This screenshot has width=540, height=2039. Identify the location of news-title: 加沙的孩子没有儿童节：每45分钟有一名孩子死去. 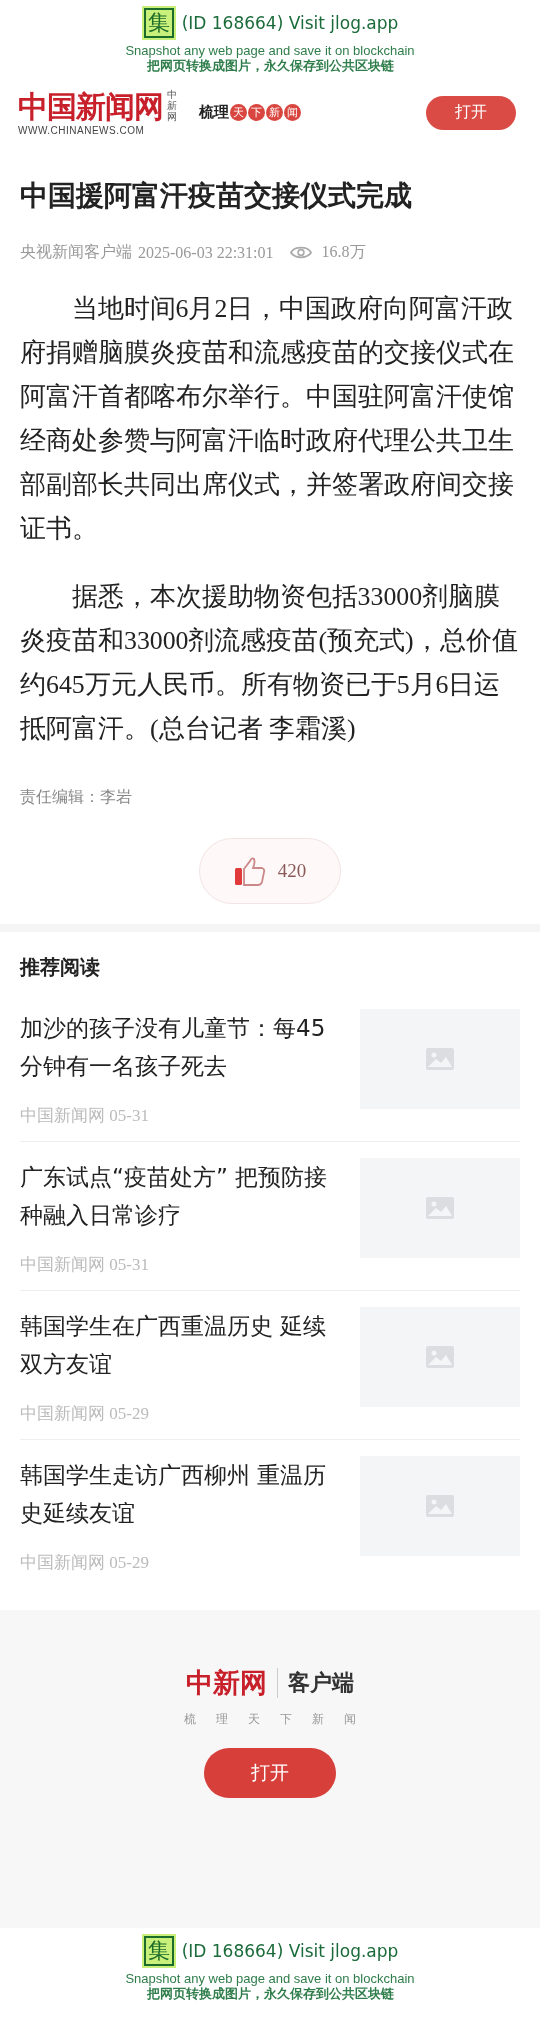
(173, 1047).